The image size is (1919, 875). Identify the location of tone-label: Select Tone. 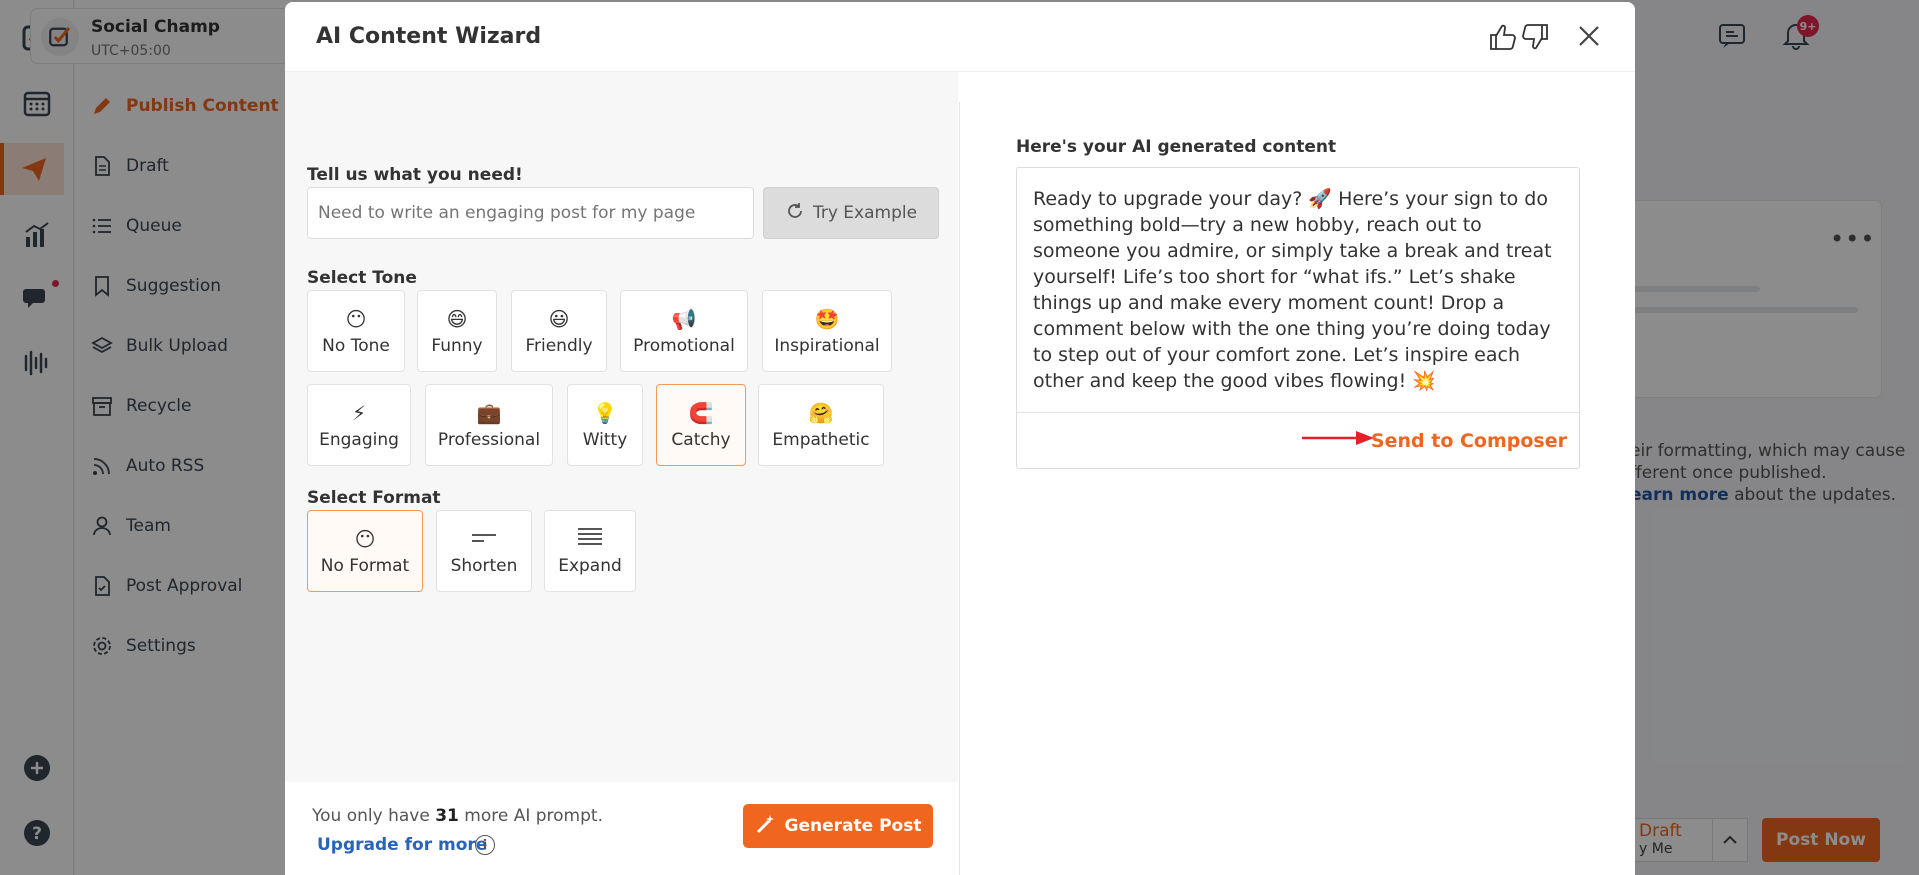
(362, 278).